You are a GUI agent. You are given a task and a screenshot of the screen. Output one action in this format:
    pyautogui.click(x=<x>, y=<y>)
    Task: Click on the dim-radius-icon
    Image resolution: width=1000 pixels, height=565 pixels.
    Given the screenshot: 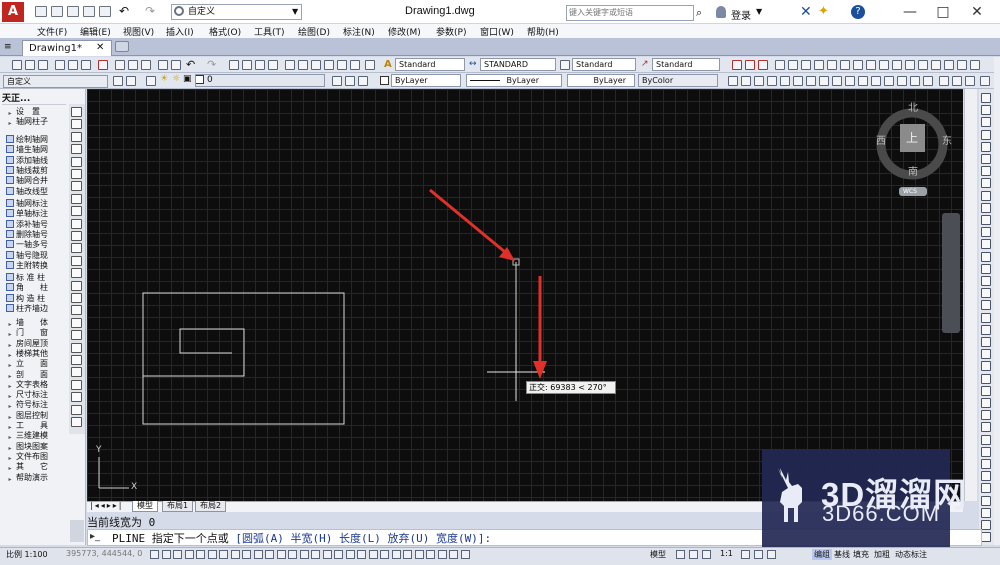 What is the action you would take?
    pyautogui.click(x=793, y=65)
    